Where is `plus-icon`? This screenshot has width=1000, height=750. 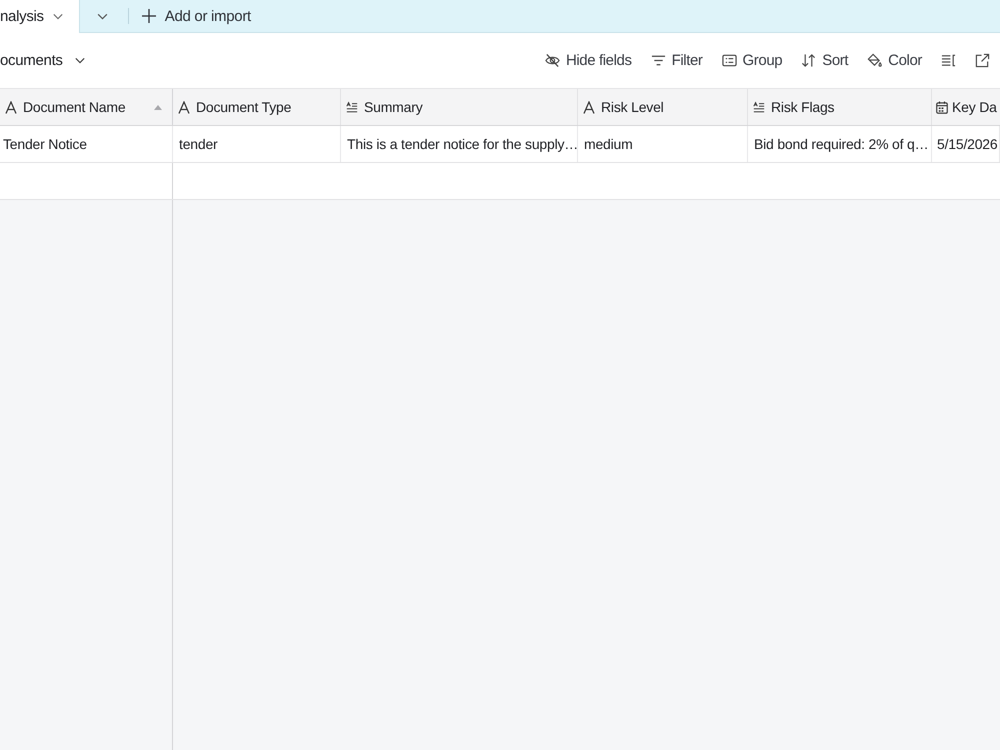
plus-icon is located at coordinates (149, 16).